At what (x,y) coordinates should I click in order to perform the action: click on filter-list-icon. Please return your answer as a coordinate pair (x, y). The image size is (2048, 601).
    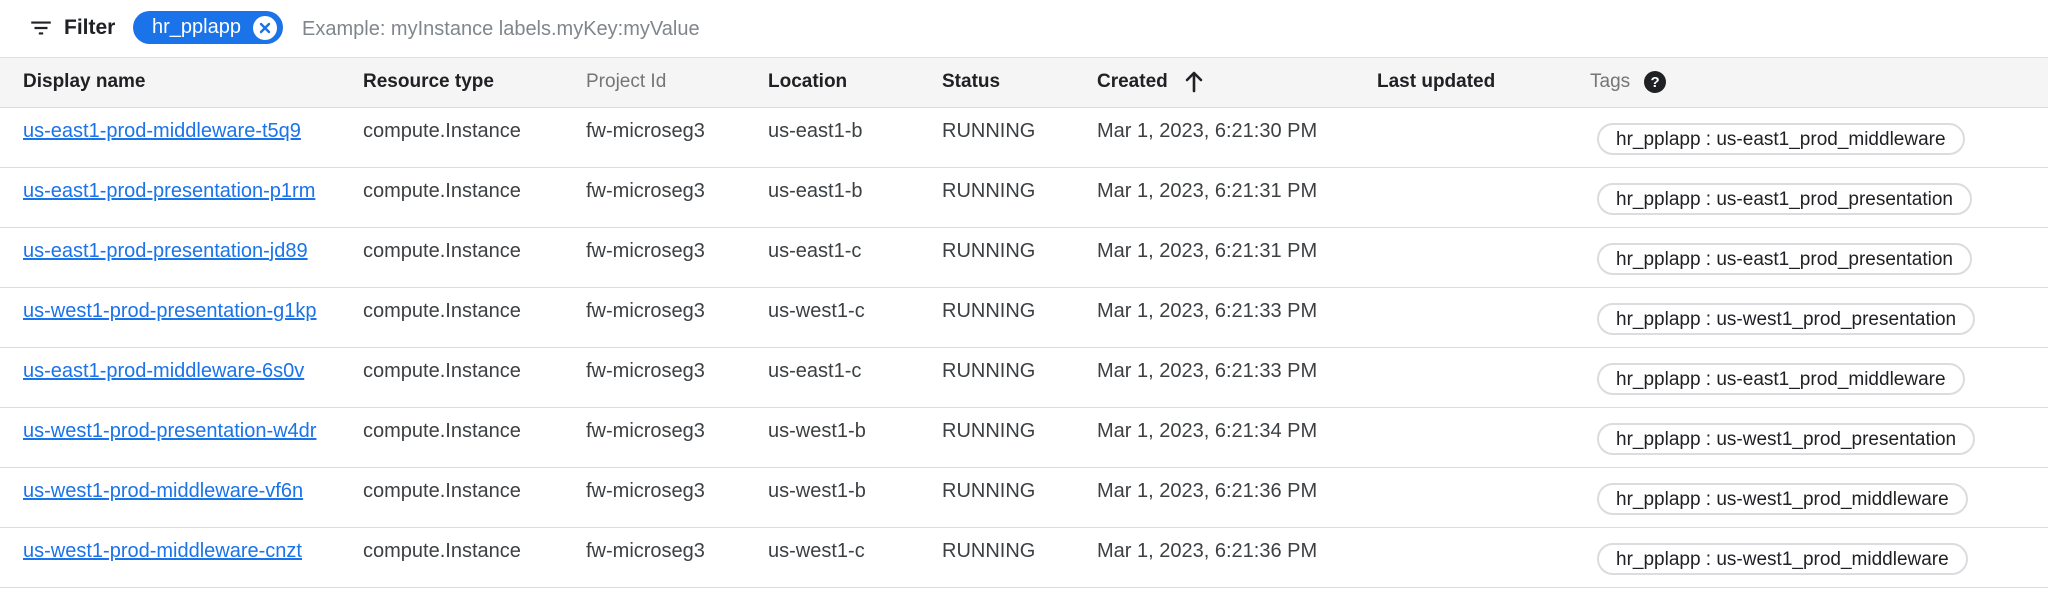
    Looking at the image, I should click on (41, 28).